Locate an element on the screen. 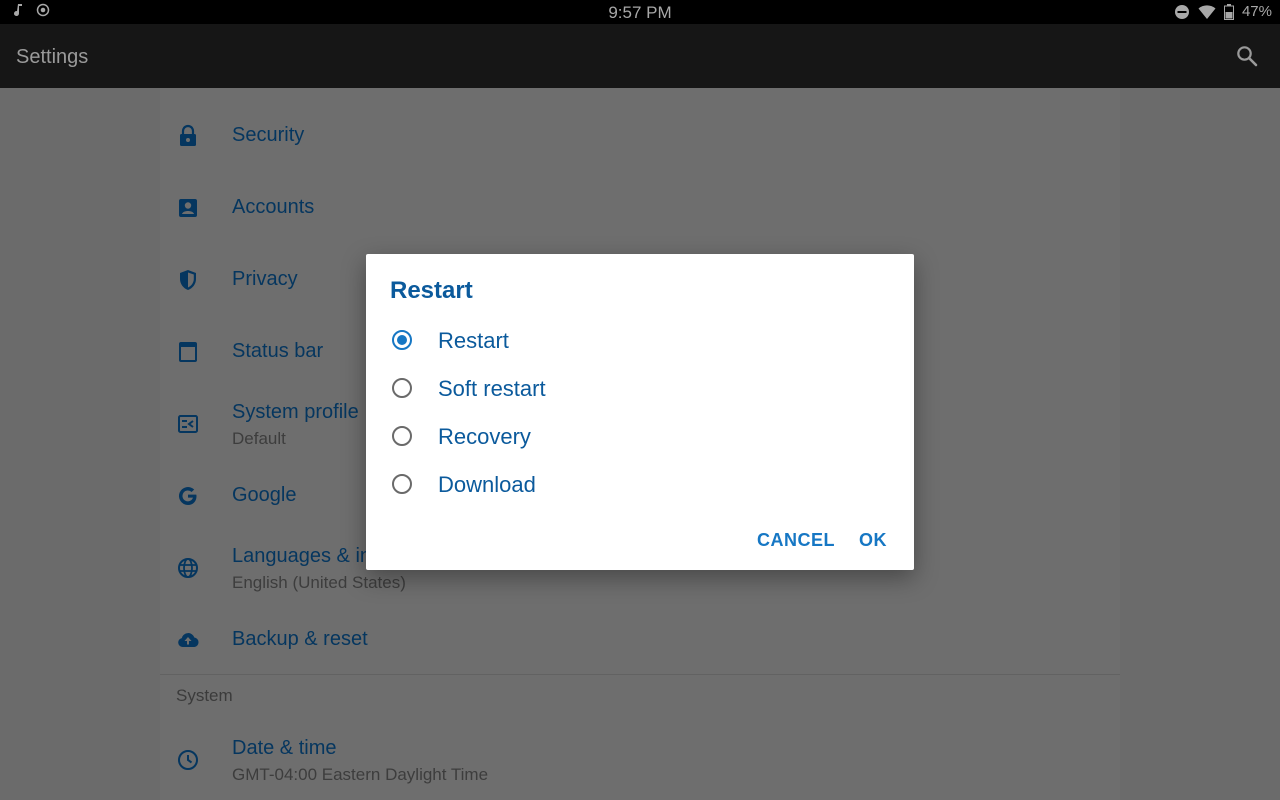  option-label: Recovery is located at coordinates (484, 436).